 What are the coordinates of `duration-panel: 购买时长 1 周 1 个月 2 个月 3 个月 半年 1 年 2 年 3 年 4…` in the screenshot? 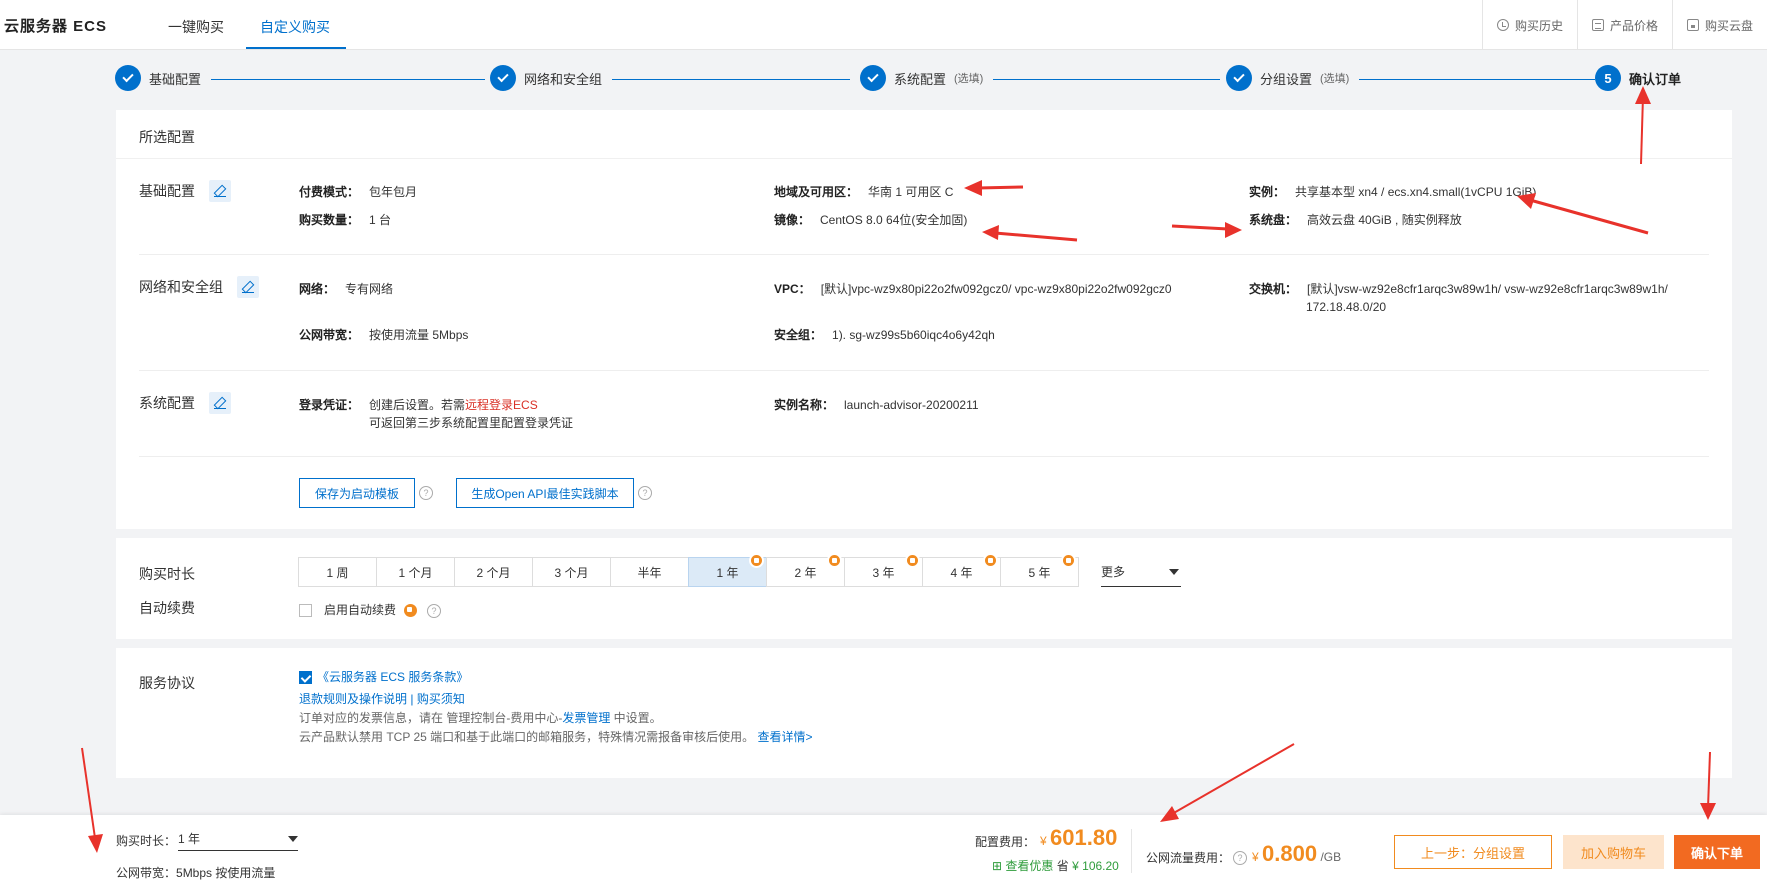 It's located at (924, 588).